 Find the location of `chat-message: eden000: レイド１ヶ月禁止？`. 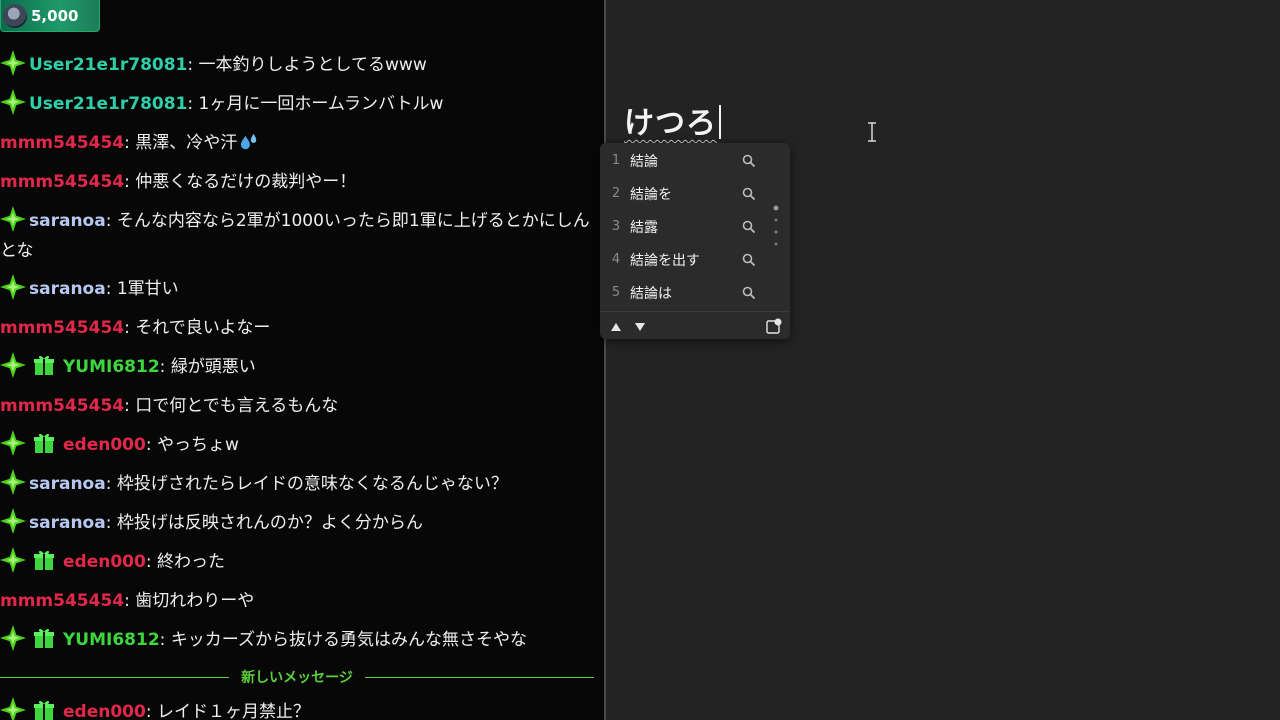

chat-message: eden000: レイド１ヶ月禁止？ is located at coordinates (300, 708).